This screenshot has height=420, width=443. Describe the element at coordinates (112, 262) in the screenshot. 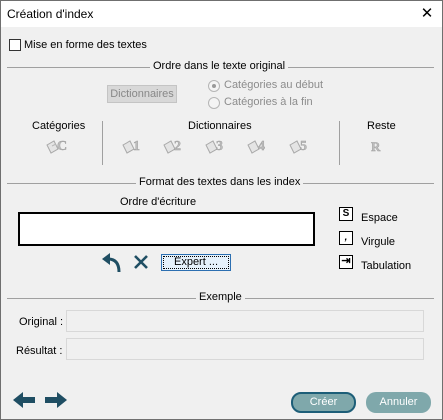

I see `undo-icon` at that location.